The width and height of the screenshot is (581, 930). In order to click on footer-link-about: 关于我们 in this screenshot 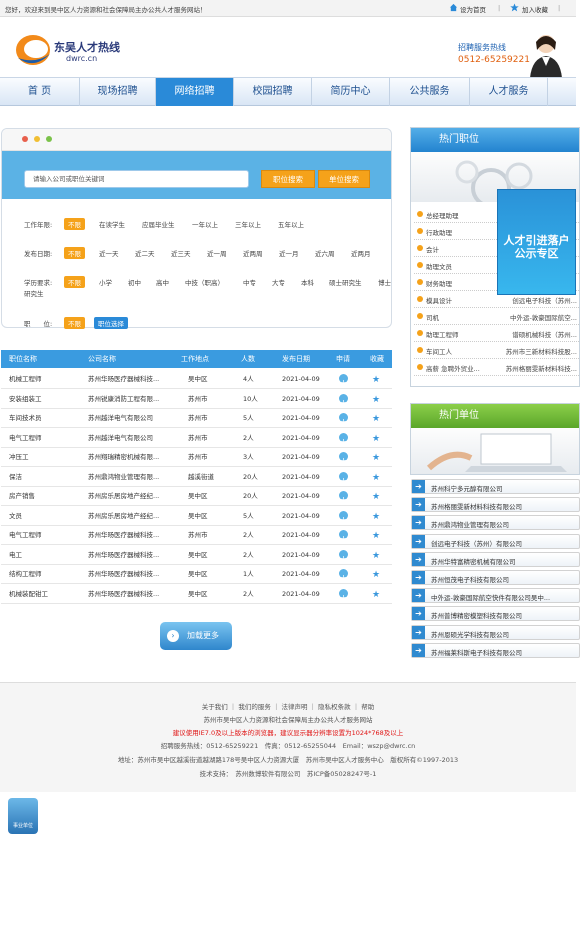, I will do `click(215, 707)`.